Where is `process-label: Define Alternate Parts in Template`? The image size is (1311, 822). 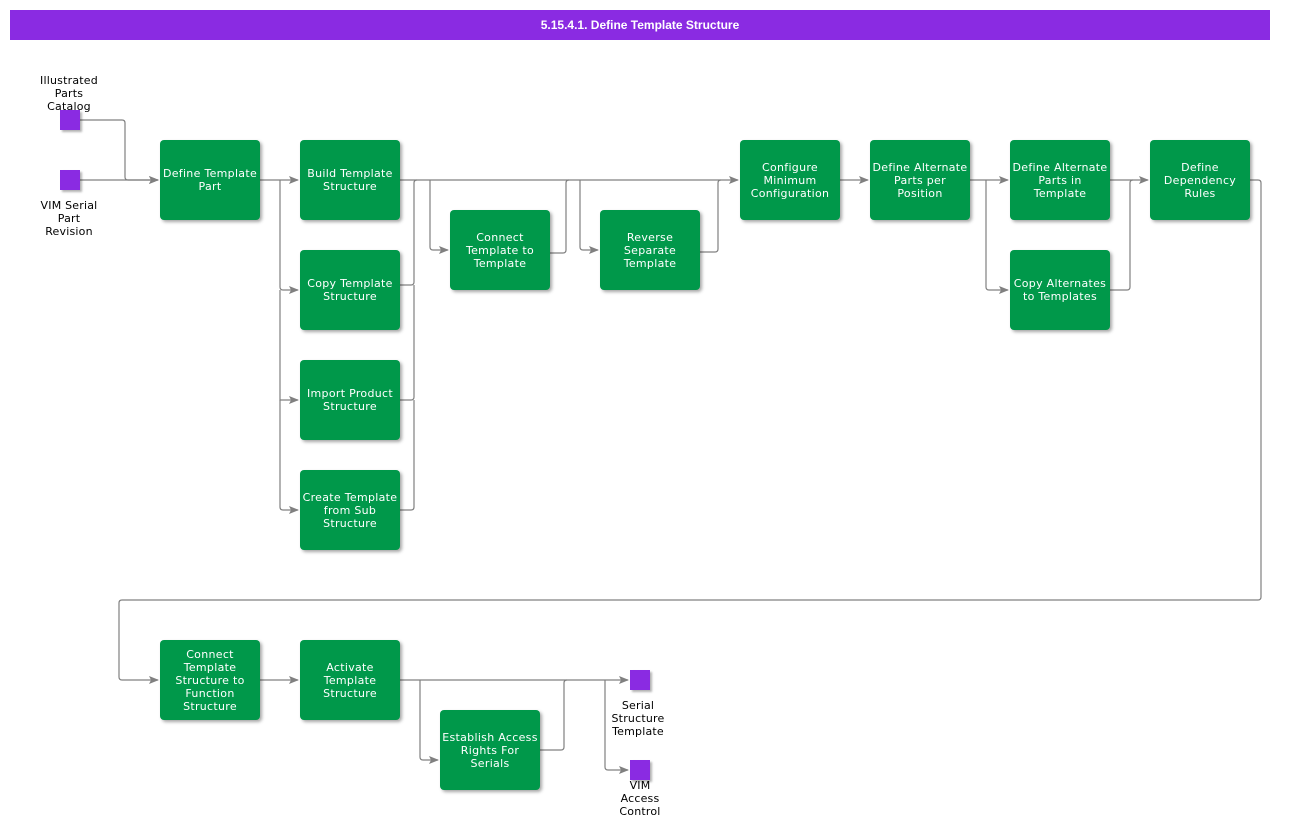
process-label: Define Alternate Parts in Template is located at coordinates (1060, 180).